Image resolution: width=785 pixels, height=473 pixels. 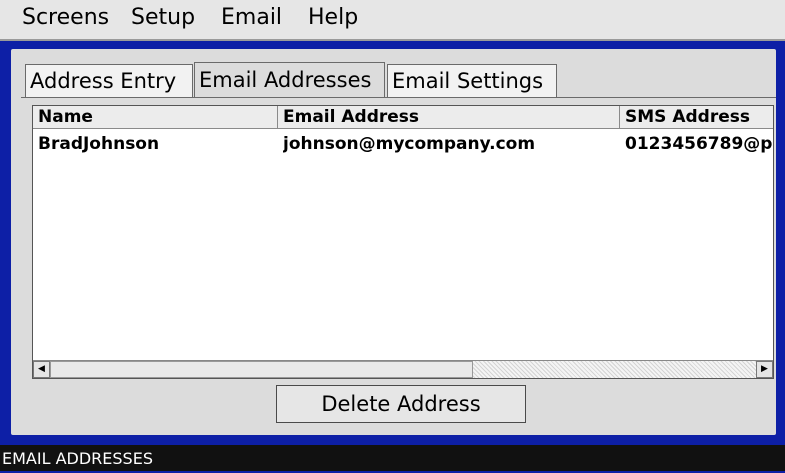 What do you see at coordinates (472, 80) in the screenshot?
I see `tab-email-settings: Email Settings` at bounding box center [472, 80].